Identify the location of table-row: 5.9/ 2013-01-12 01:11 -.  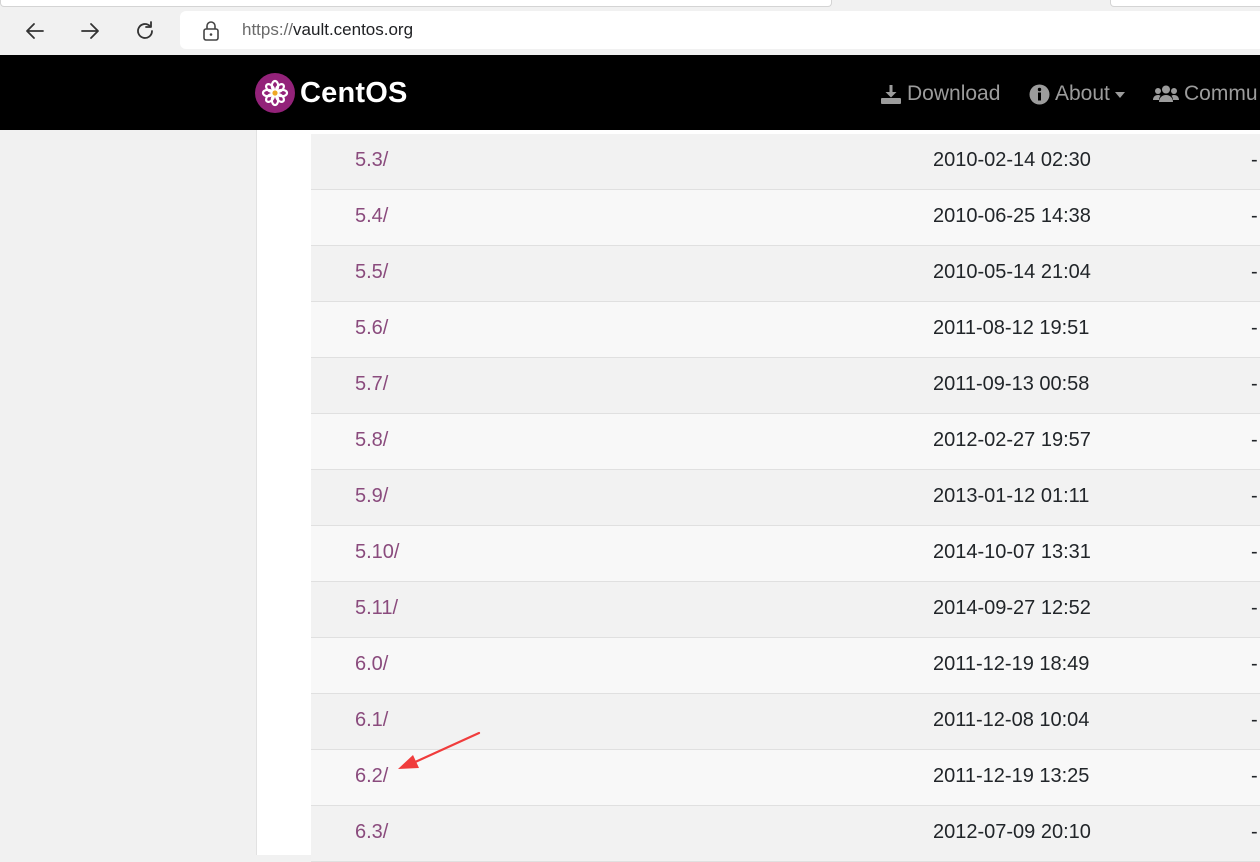
(785, 498).